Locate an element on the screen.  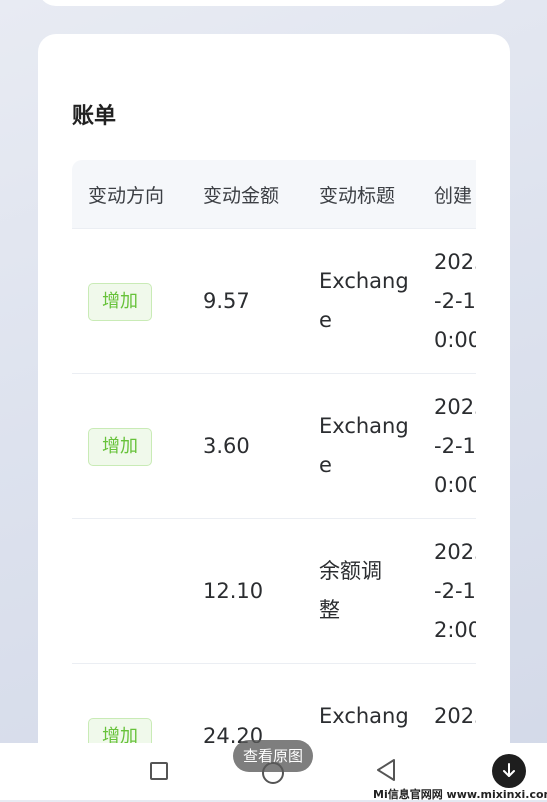
square-icon is located at coordinates (159, 771).